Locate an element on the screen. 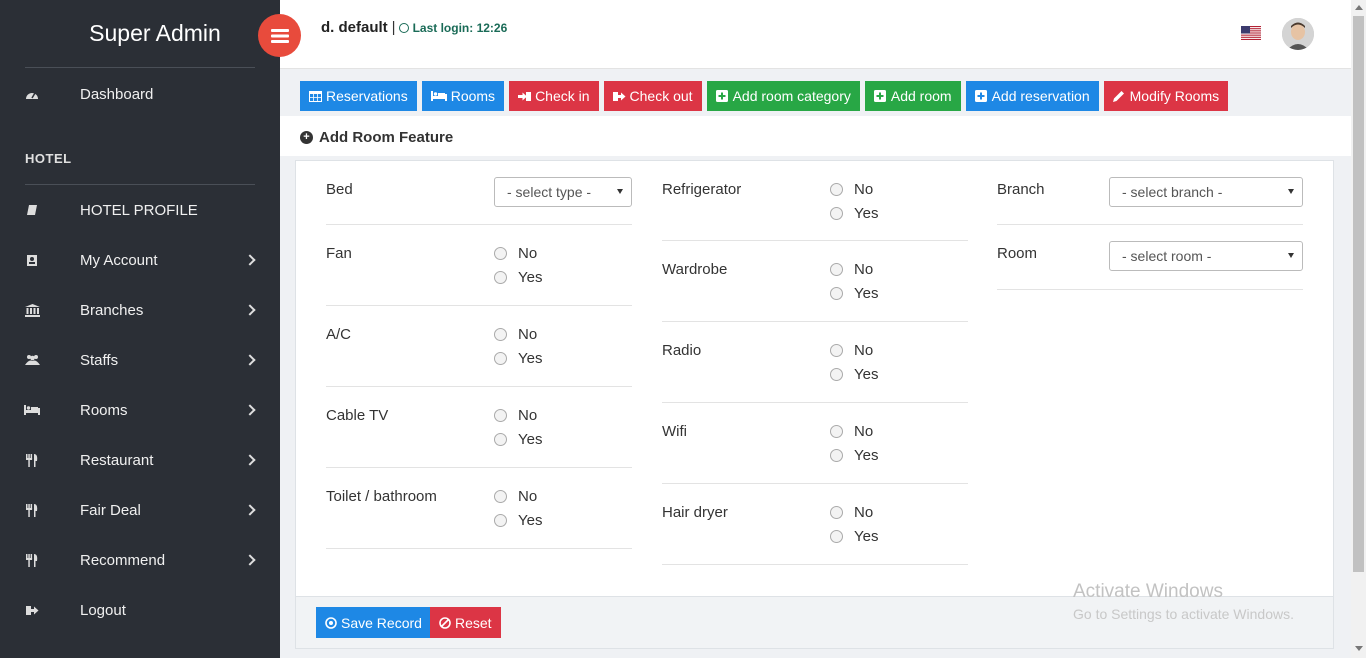  sidebar-item-label: My Account is located at coordinates (119, 260).